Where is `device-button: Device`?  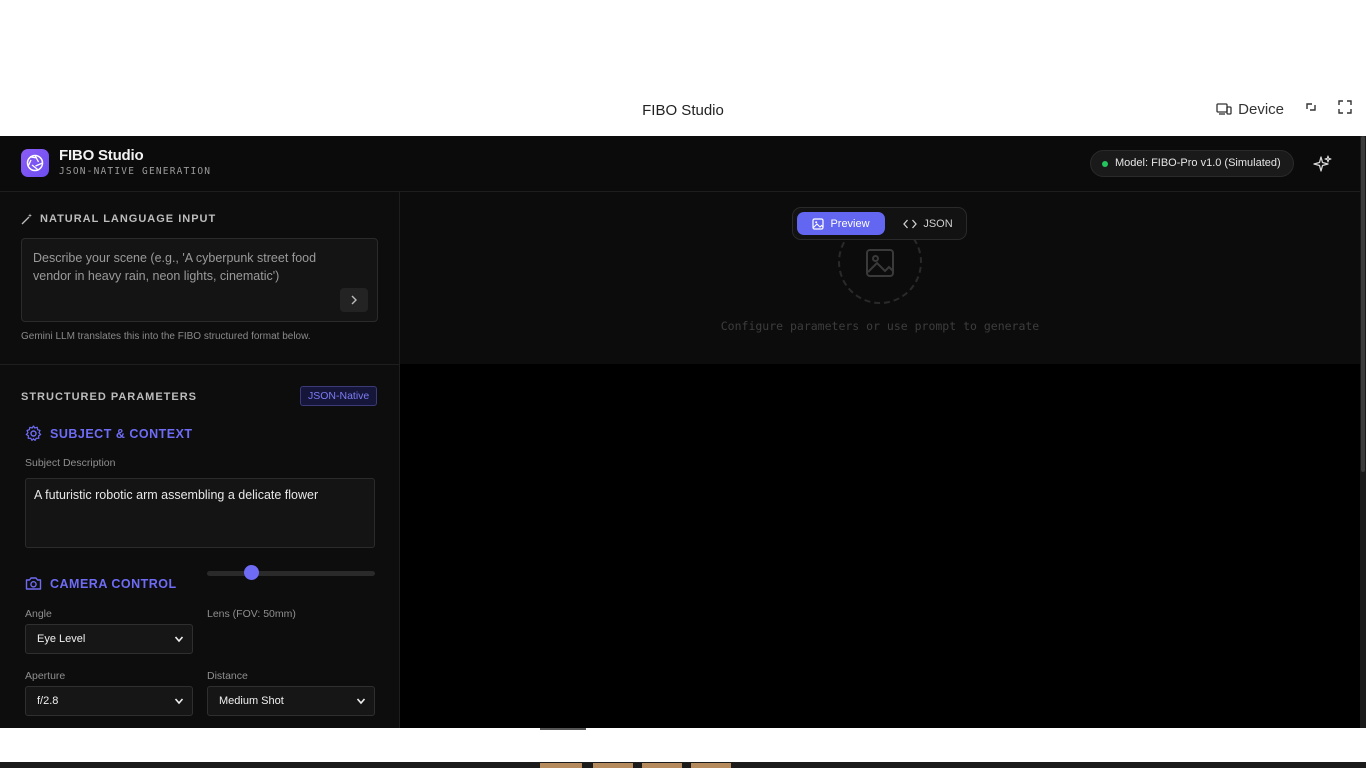
device-button: Device is located at coordinates (1250, 109).